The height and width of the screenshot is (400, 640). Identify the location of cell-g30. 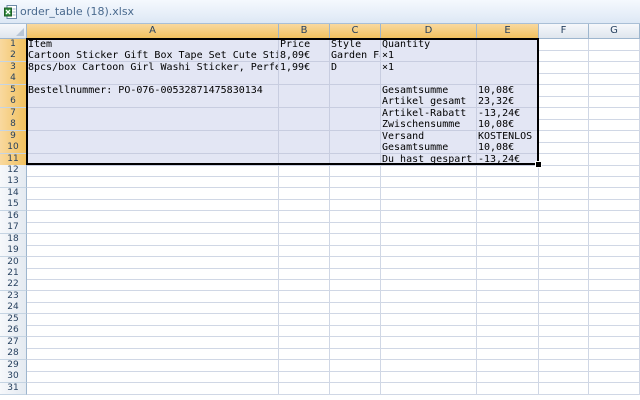
(614, 377).